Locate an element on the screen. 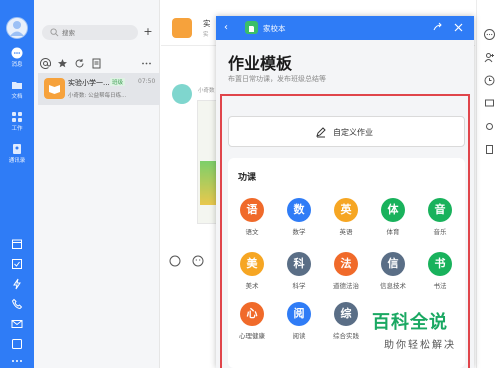 The image size is (500, 368). subject-label: 语文 is located at coordinates (252, 232).